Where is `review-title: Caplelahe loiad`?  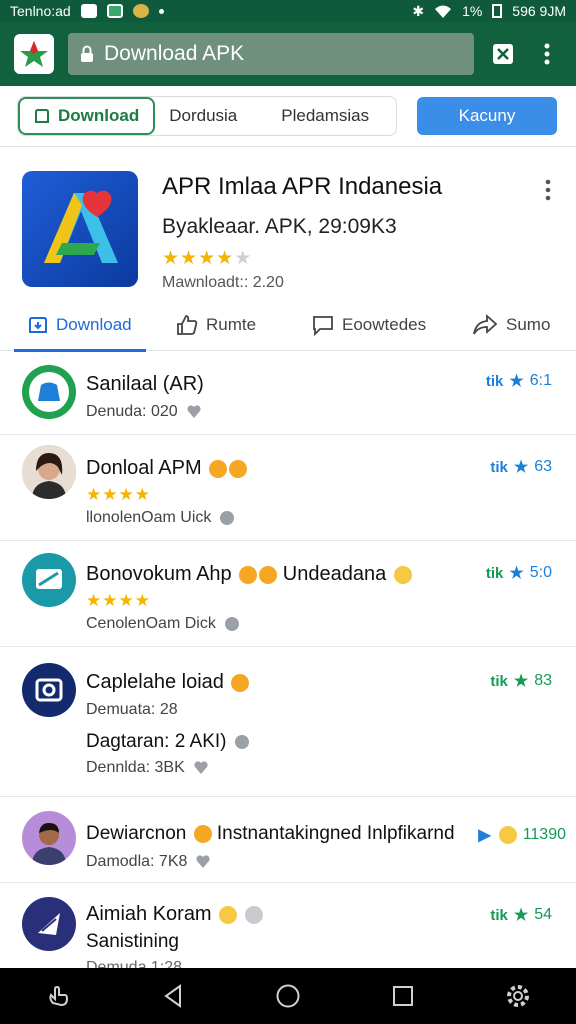 review-title: Caplelahe loiad is located at coordinates (168, 682).